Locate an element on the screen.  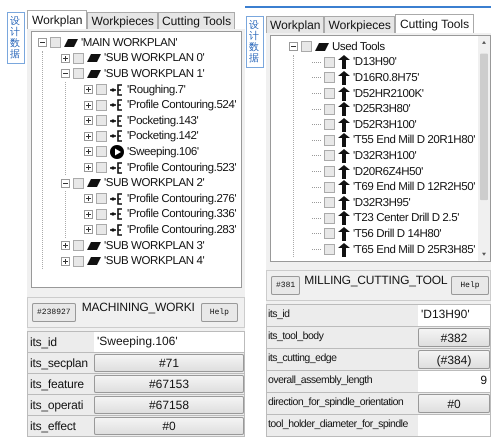
tree-item: 'Profile Contouring.276' is located at coordinates (181, 198).